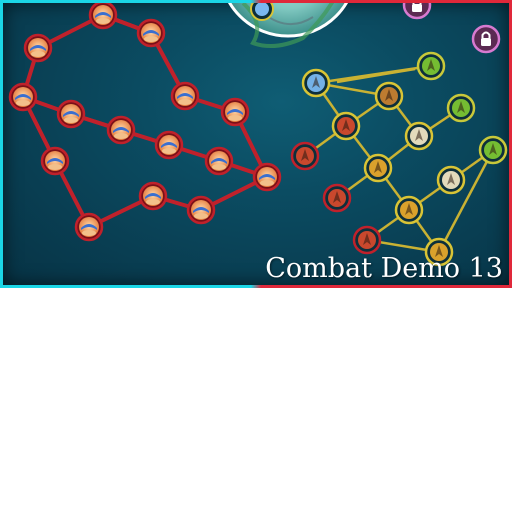 Image resolution: width=512 pixels, height=512 pixels. I want to click on red-demon-icon, so click(346, 126).